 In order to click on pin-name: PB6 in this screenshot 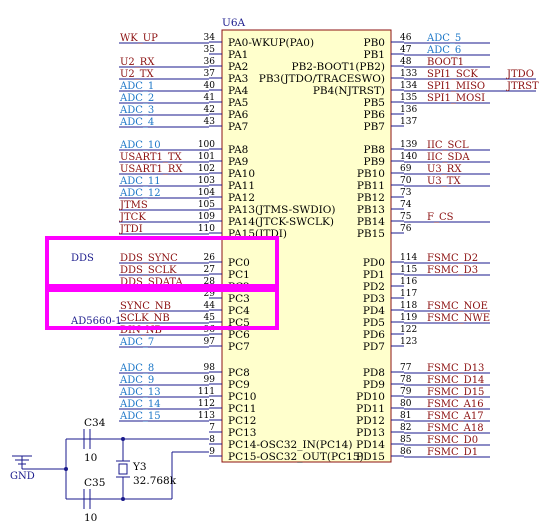, I will do `click(375, 115)`.